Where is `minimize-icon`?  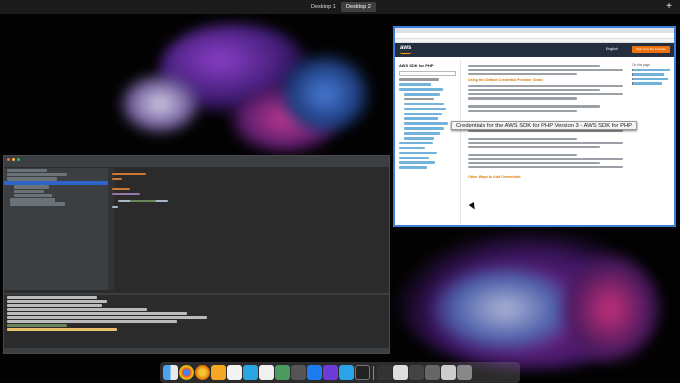 minimize-icon is located at coordinates (13, 159).